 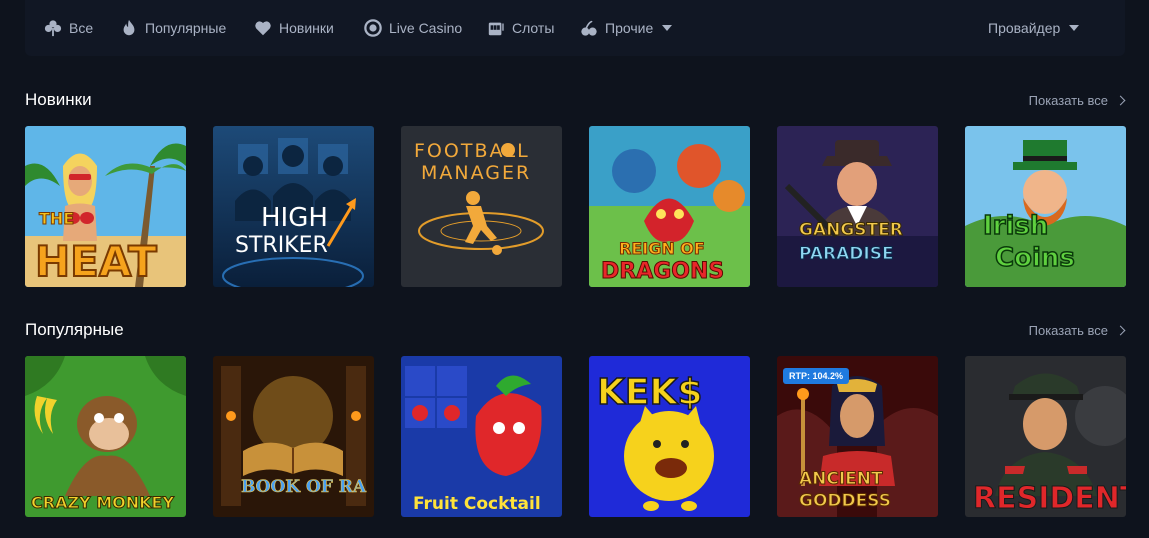 I want to click on svg-text: ANCIENT, so click(x=841, y=479).